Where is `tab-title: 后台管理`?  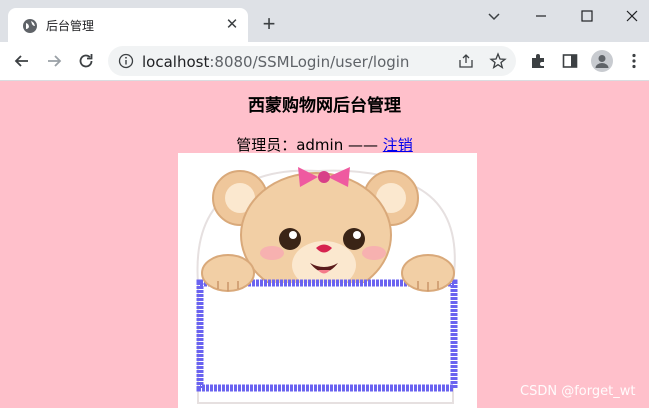 tab-title: 后台管理 is located at coordinates (70, 26).